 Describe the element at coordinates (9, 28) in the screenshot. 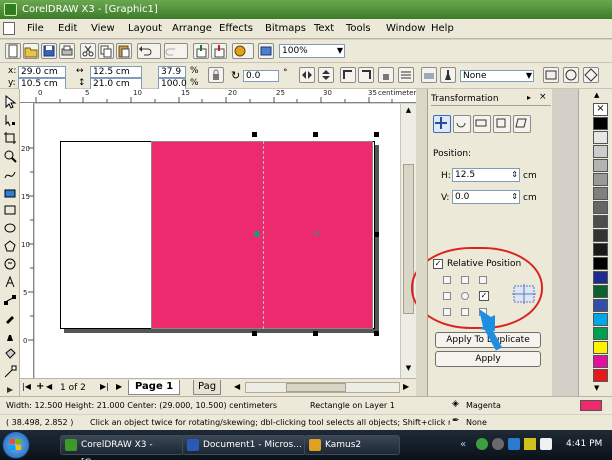

I see `document-icon` at that location.